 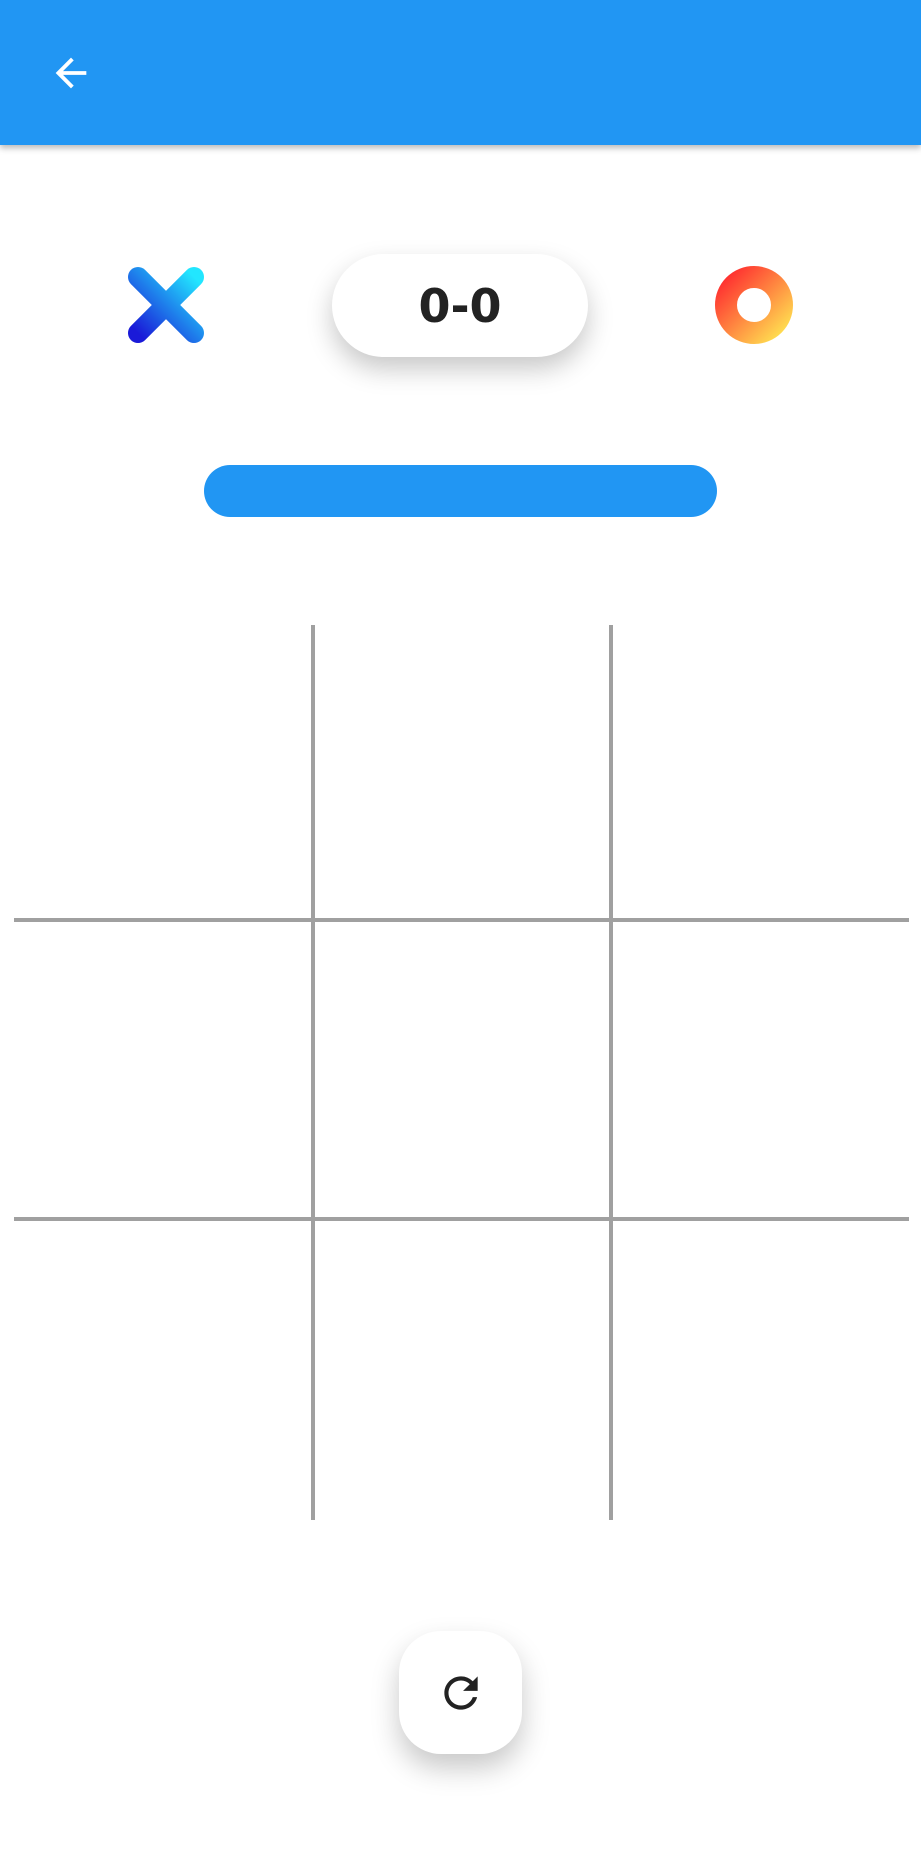 What do you see at coordinates (460, 72) in the screenshot?
I see `app-bar` at bounding box center [460, 72].